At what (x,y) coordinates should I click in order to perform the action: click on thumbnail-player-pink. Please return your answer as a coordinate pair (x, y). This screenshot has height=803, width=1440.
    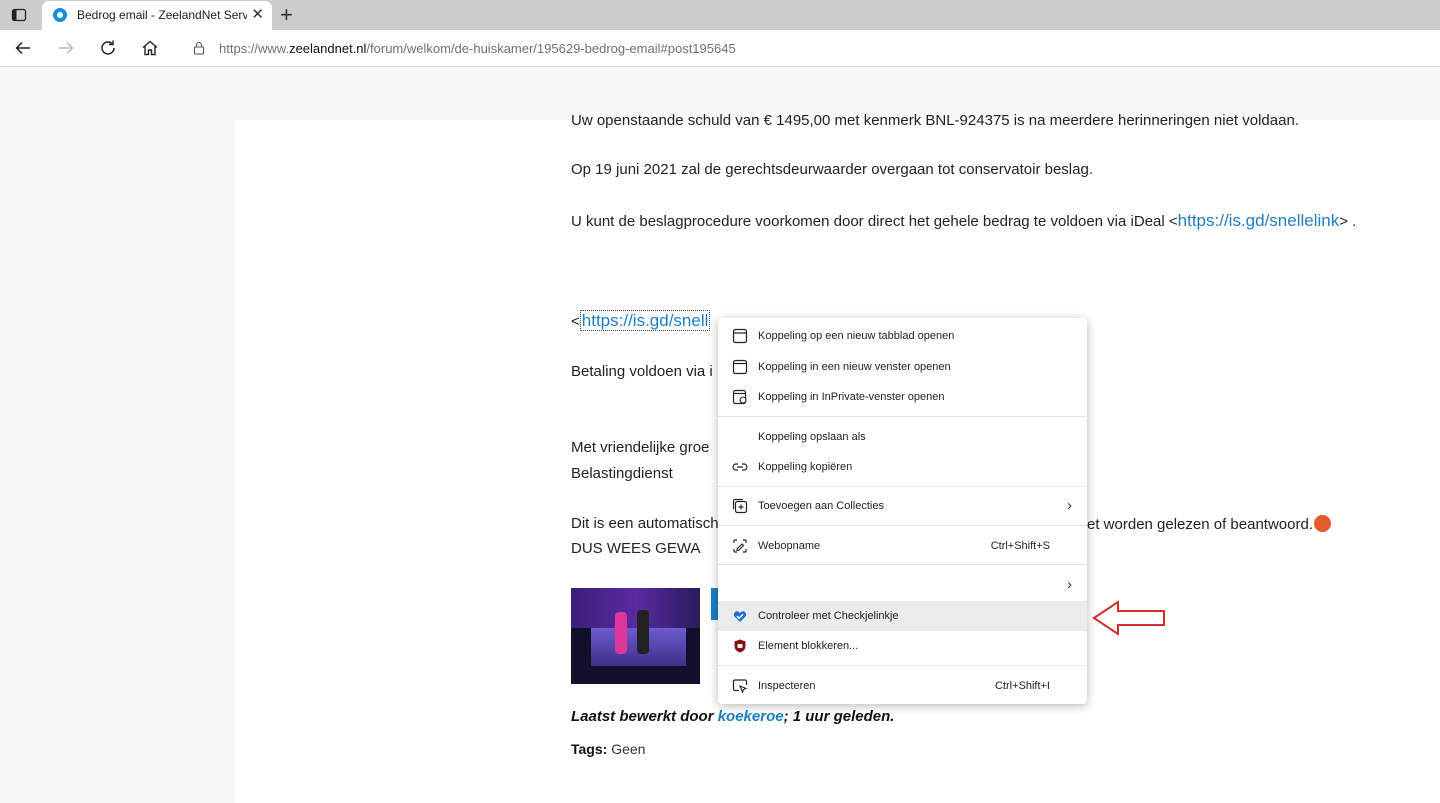
    Looking at the image, I should click on (621, 633).